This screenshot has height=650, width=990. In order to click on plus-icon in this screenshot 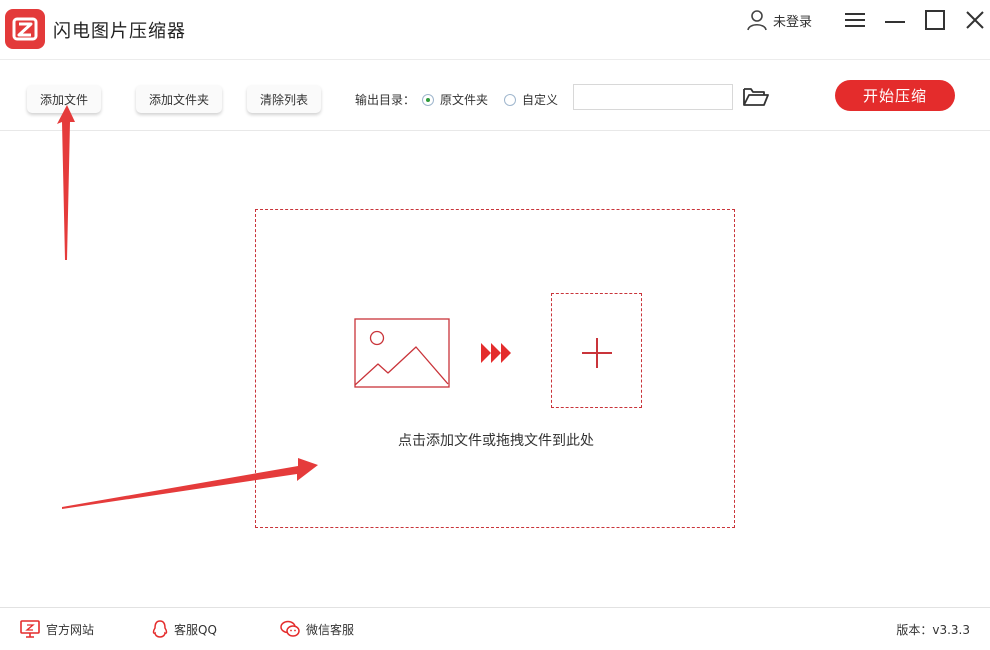, I will do `click(597, 353)`.